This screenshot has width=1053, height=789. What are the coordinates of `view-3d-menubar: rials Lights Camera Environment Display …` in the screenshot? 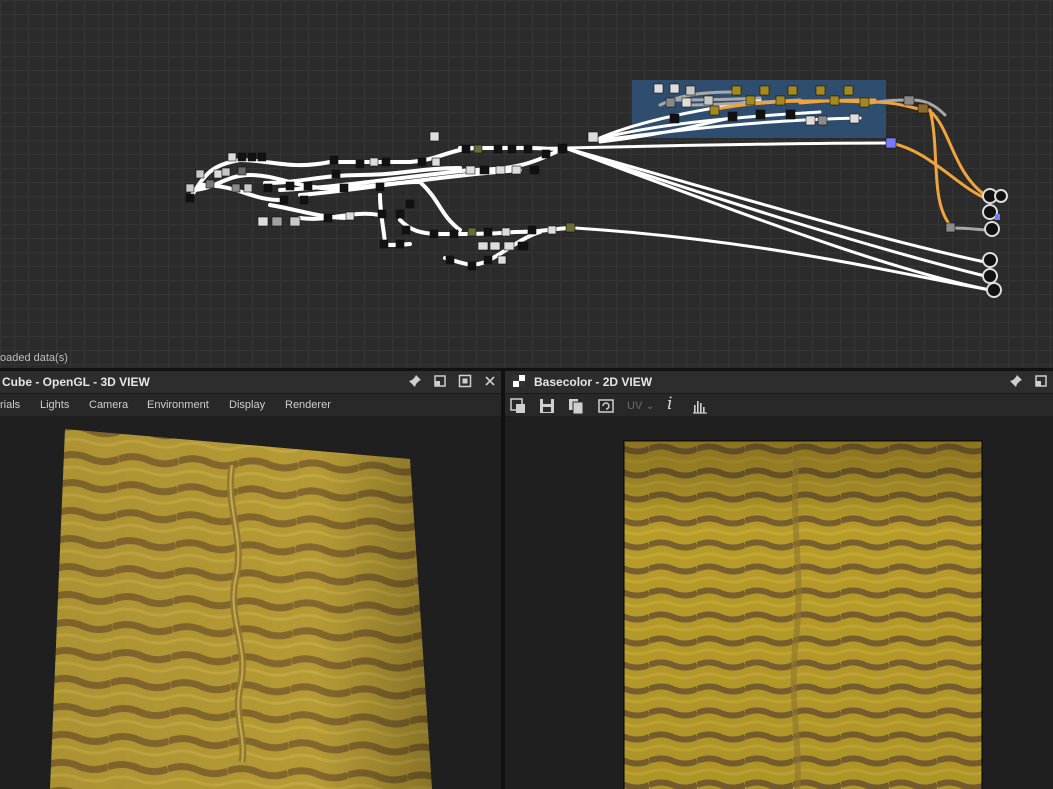 It's located at (250, 405).